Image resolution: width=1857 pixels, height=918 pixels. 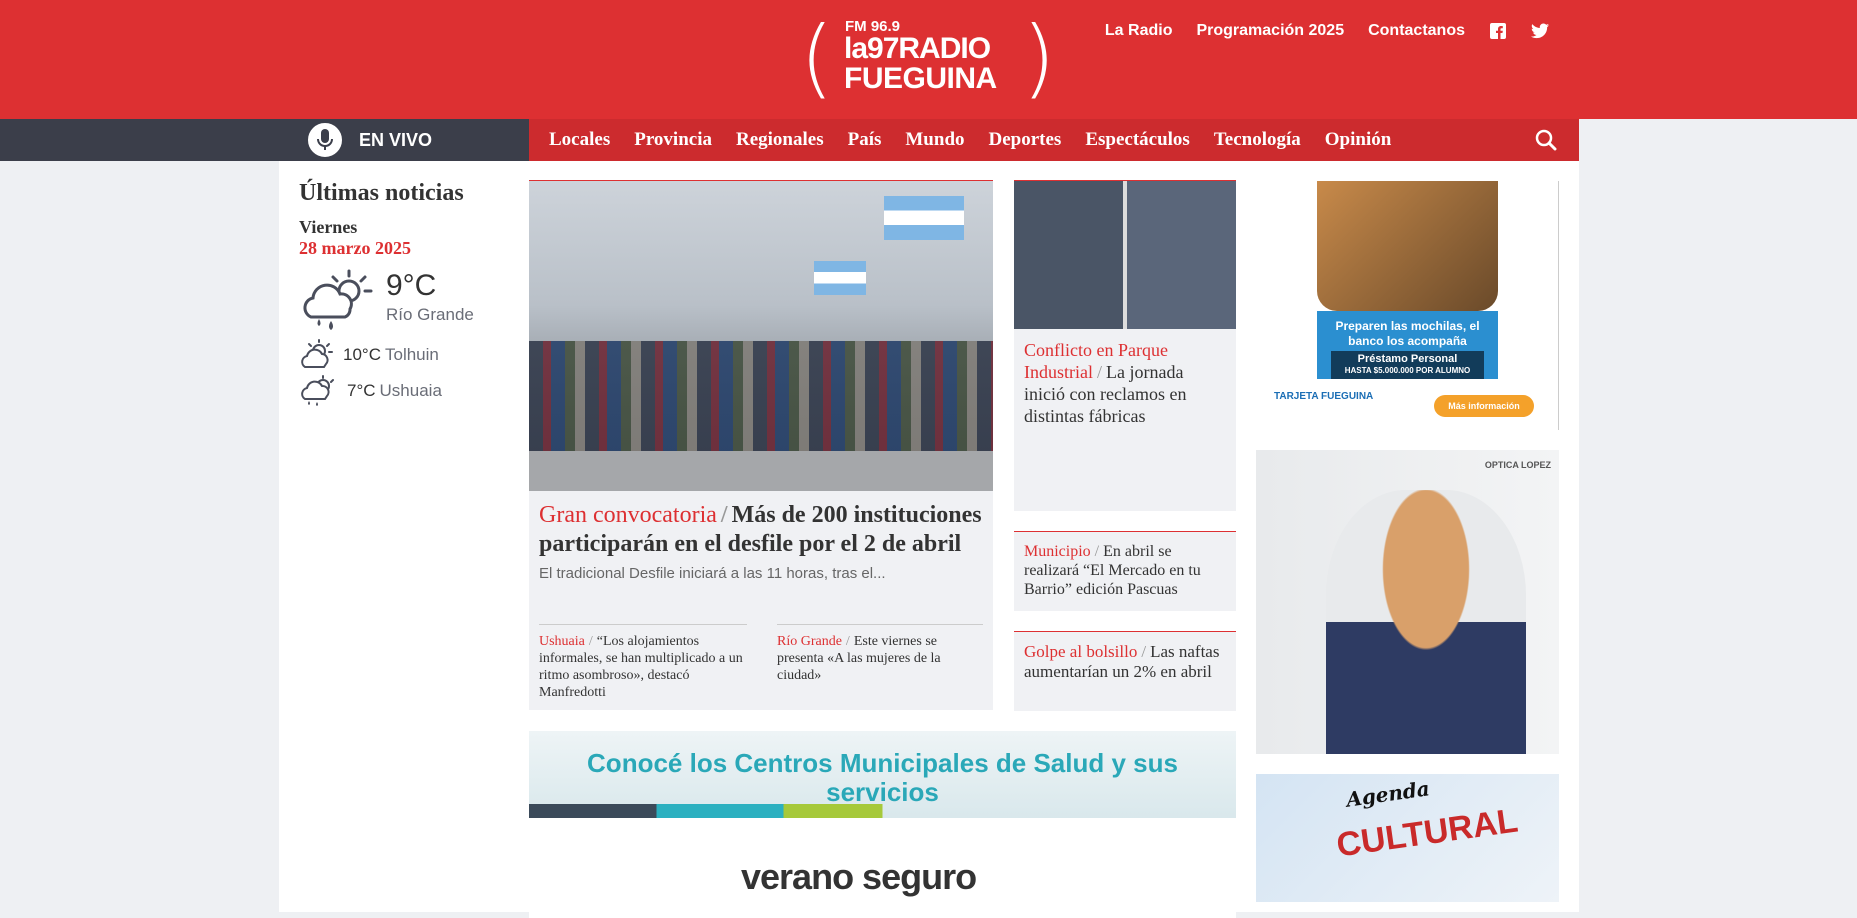 What do you see at coordinates (317, 390) in the screenshot?
I see `rain-cloud-icon` at bounding box center [317, 390].